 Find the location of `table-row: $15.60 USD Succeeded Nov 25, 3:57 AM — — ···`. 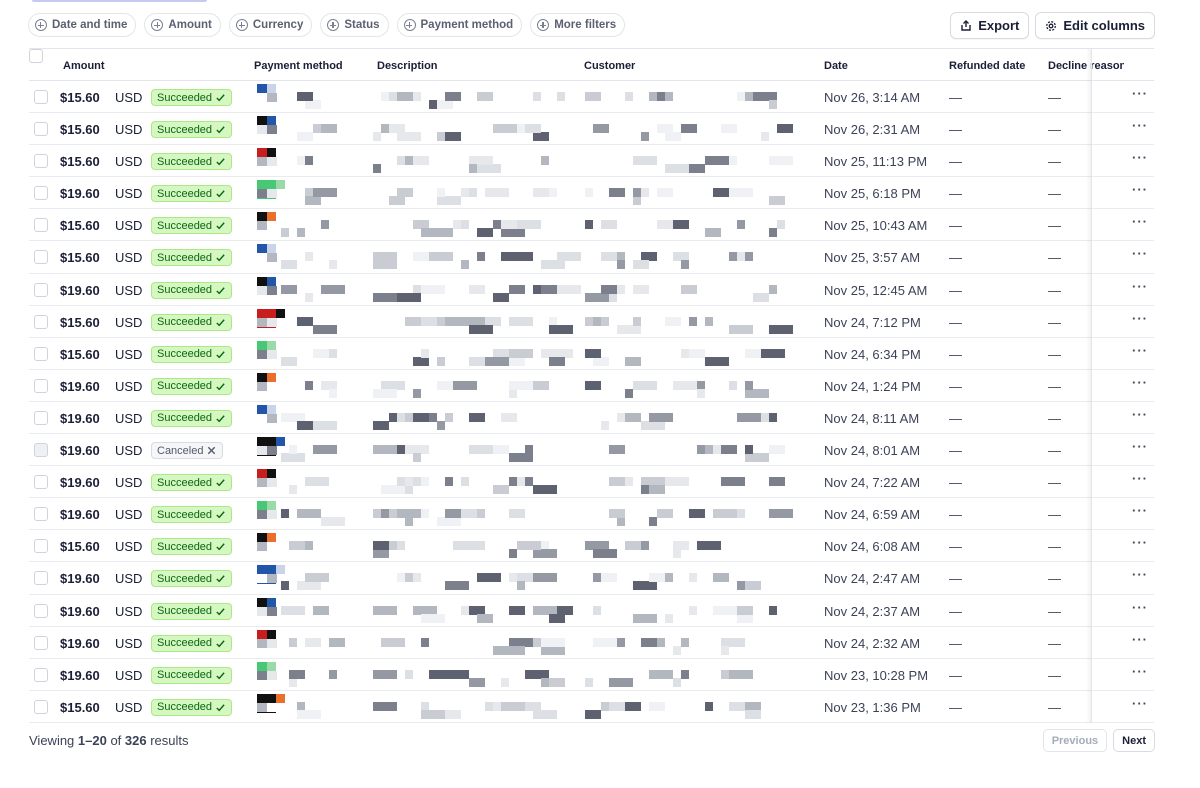

table-row: $15.60 USD Succeeded Nov 25, 3:57 AM — — ··· is located at coordinates (591, 257).